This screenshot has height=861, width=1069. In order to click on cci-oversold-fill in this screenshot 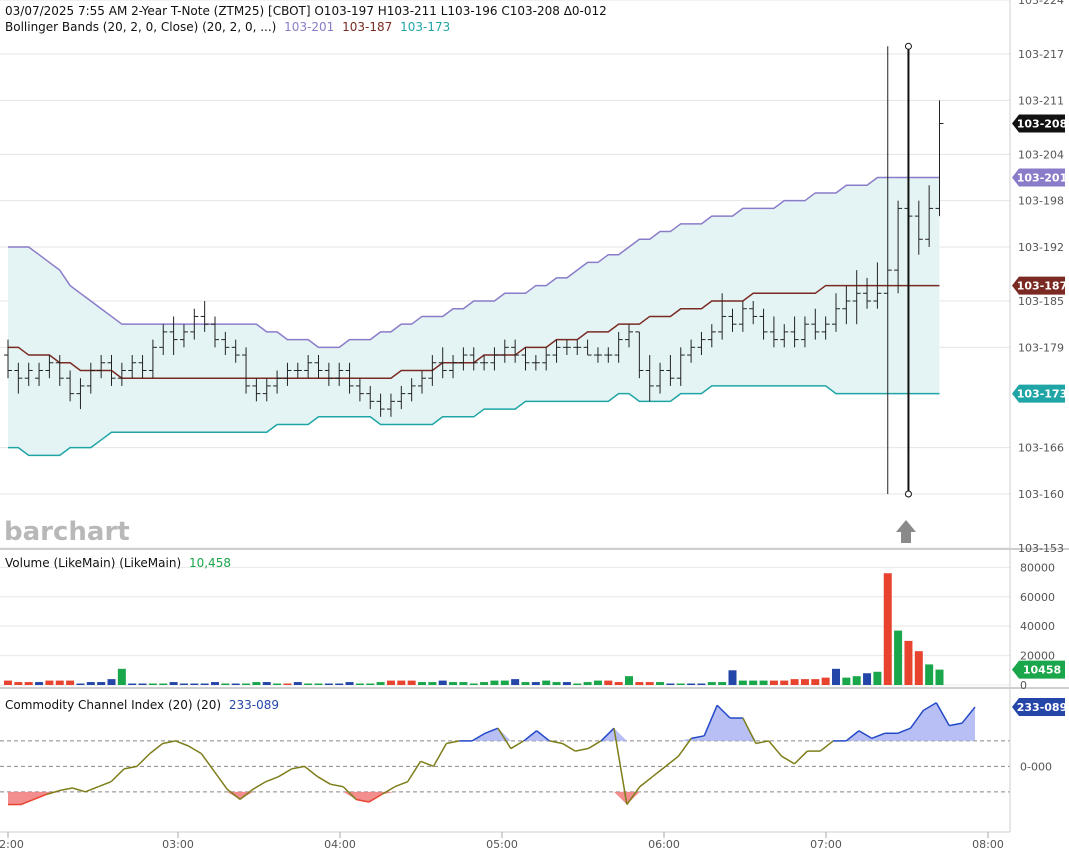, I will do `click(491, 798)`.